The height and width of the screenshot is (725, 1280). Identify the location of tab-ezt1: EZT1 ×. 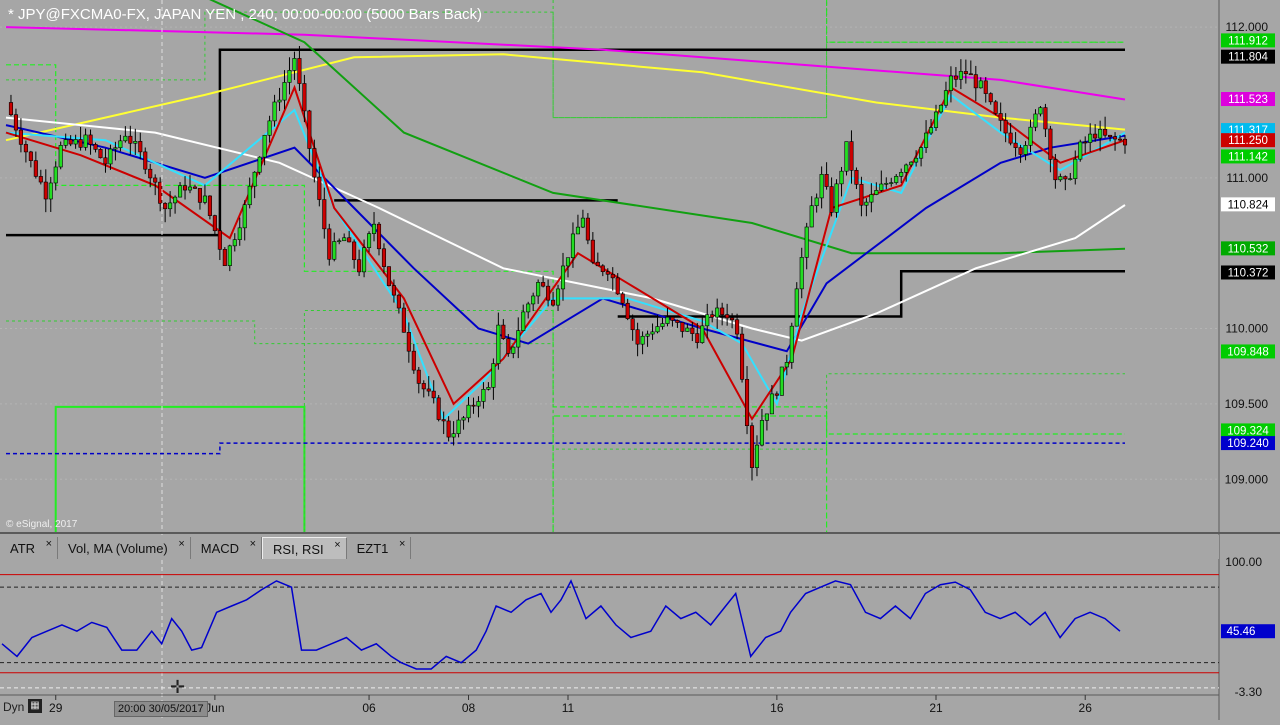
(379, 548).